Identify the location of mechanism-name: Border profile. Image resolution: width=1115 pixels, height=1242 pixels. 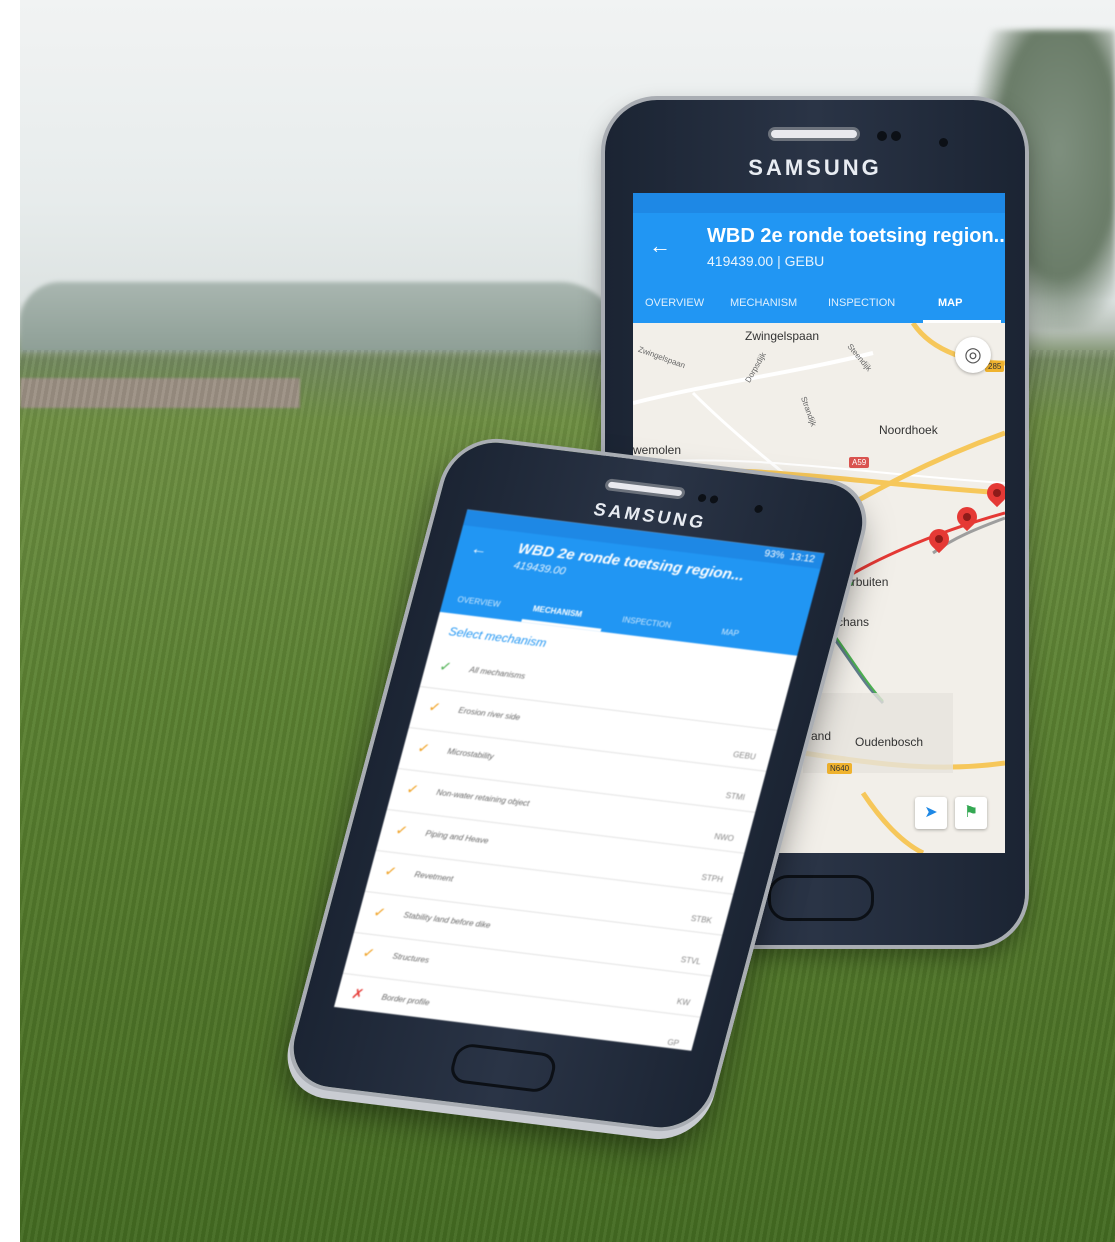
(405, 1000).